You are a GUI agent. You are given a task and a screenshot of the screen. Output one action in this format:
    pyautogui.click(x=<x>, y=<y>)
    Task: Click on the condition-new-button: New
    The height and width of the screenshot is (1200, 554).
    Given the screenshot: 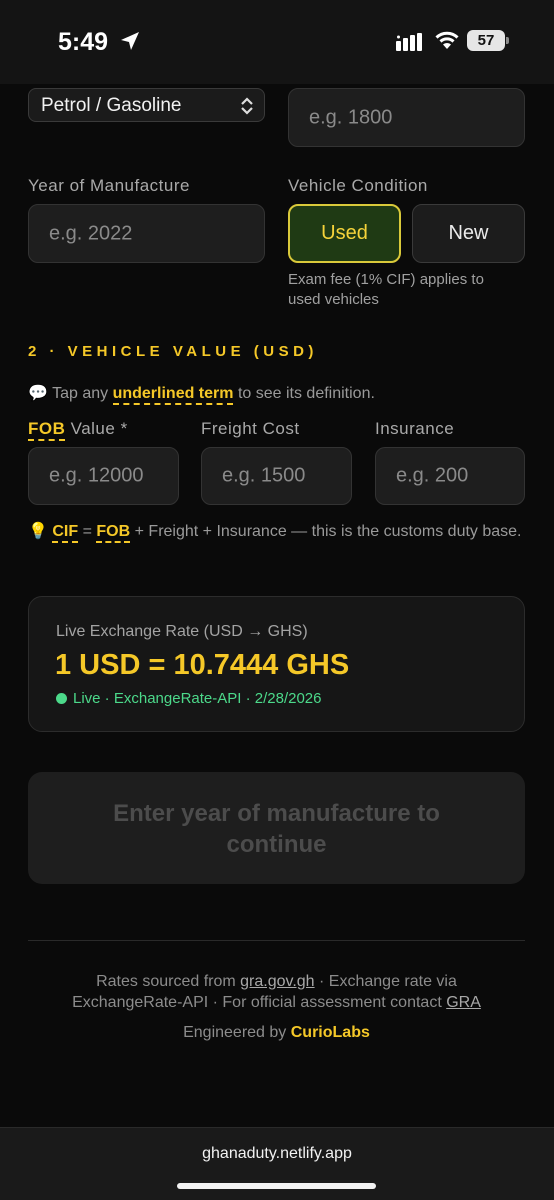 What is the action you would take?
    pyautogui.click(x=468, y=233)
    